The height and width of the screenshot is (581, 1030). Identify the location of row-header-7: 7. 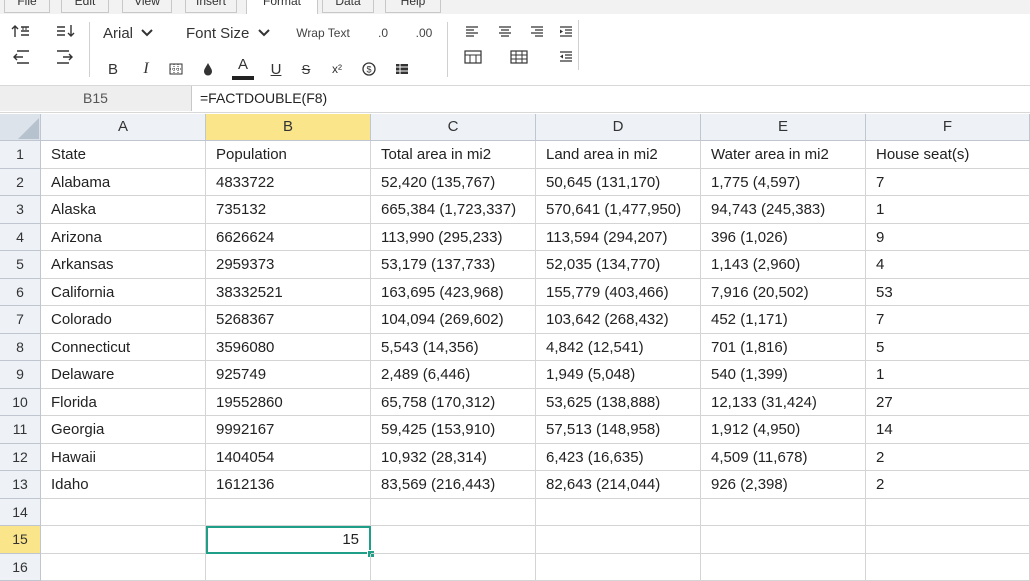
(20, 320).